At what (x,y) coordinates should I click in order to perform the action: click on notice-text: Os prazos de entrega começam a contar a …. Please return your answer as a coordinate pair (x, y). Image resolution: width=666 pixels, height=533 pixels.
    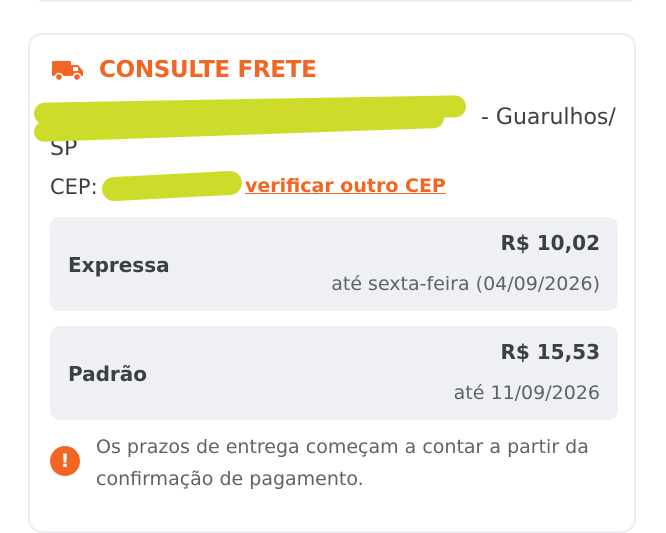
    Looking at the image, I should click on (342, 463).